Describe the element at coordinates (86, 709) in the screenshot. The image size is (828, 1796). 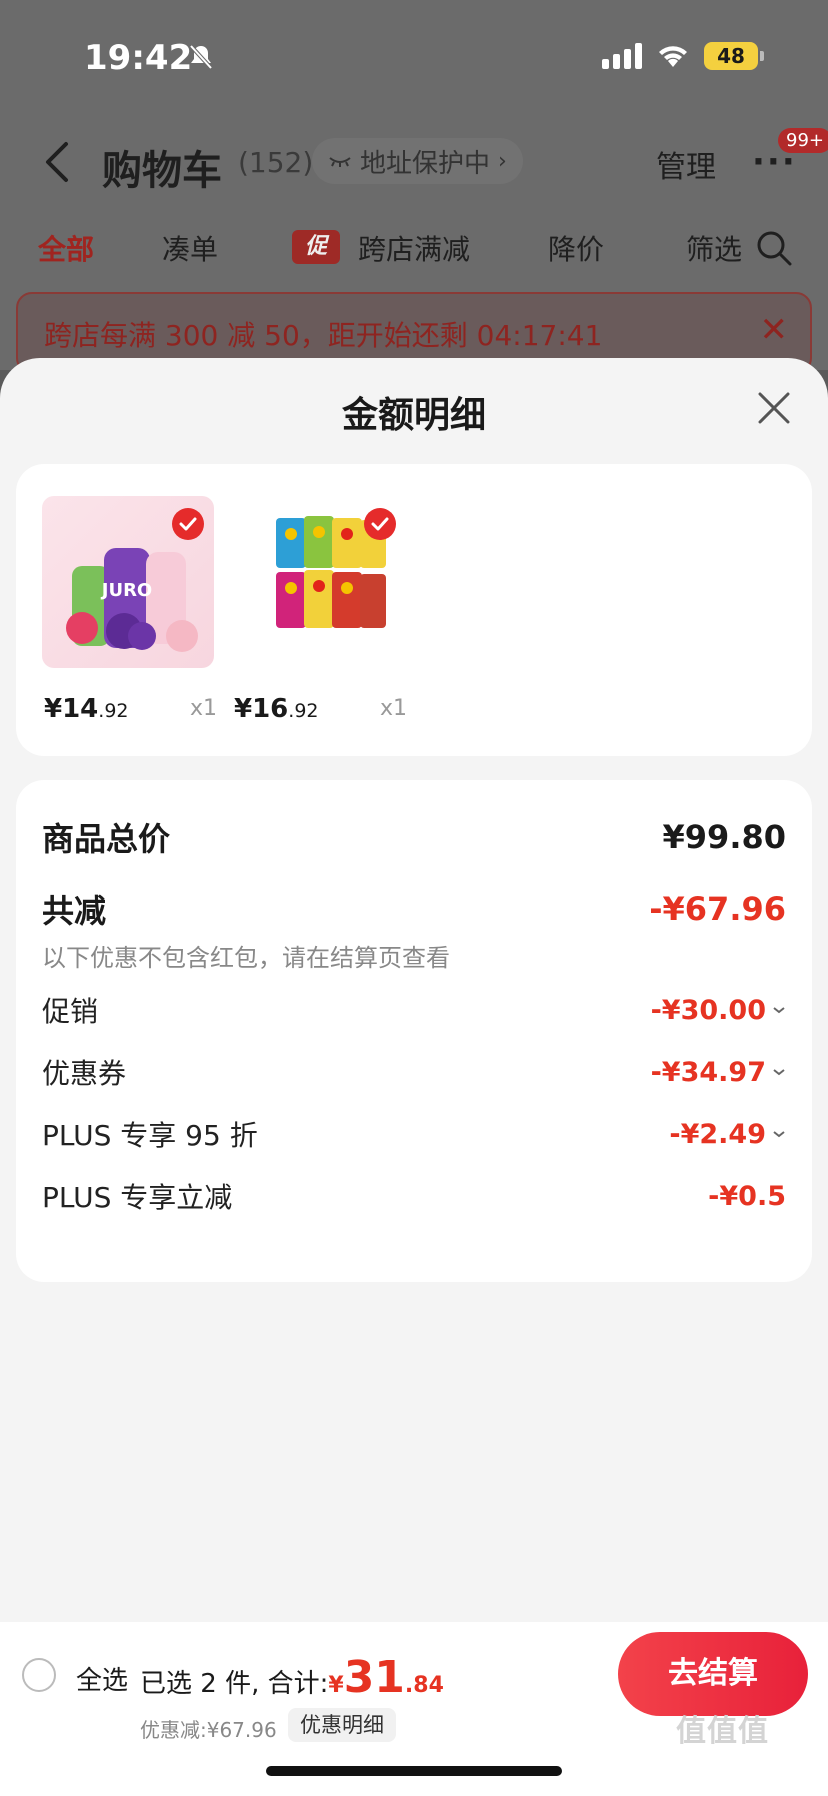
I see `product-price: ¥14.92` at that location.